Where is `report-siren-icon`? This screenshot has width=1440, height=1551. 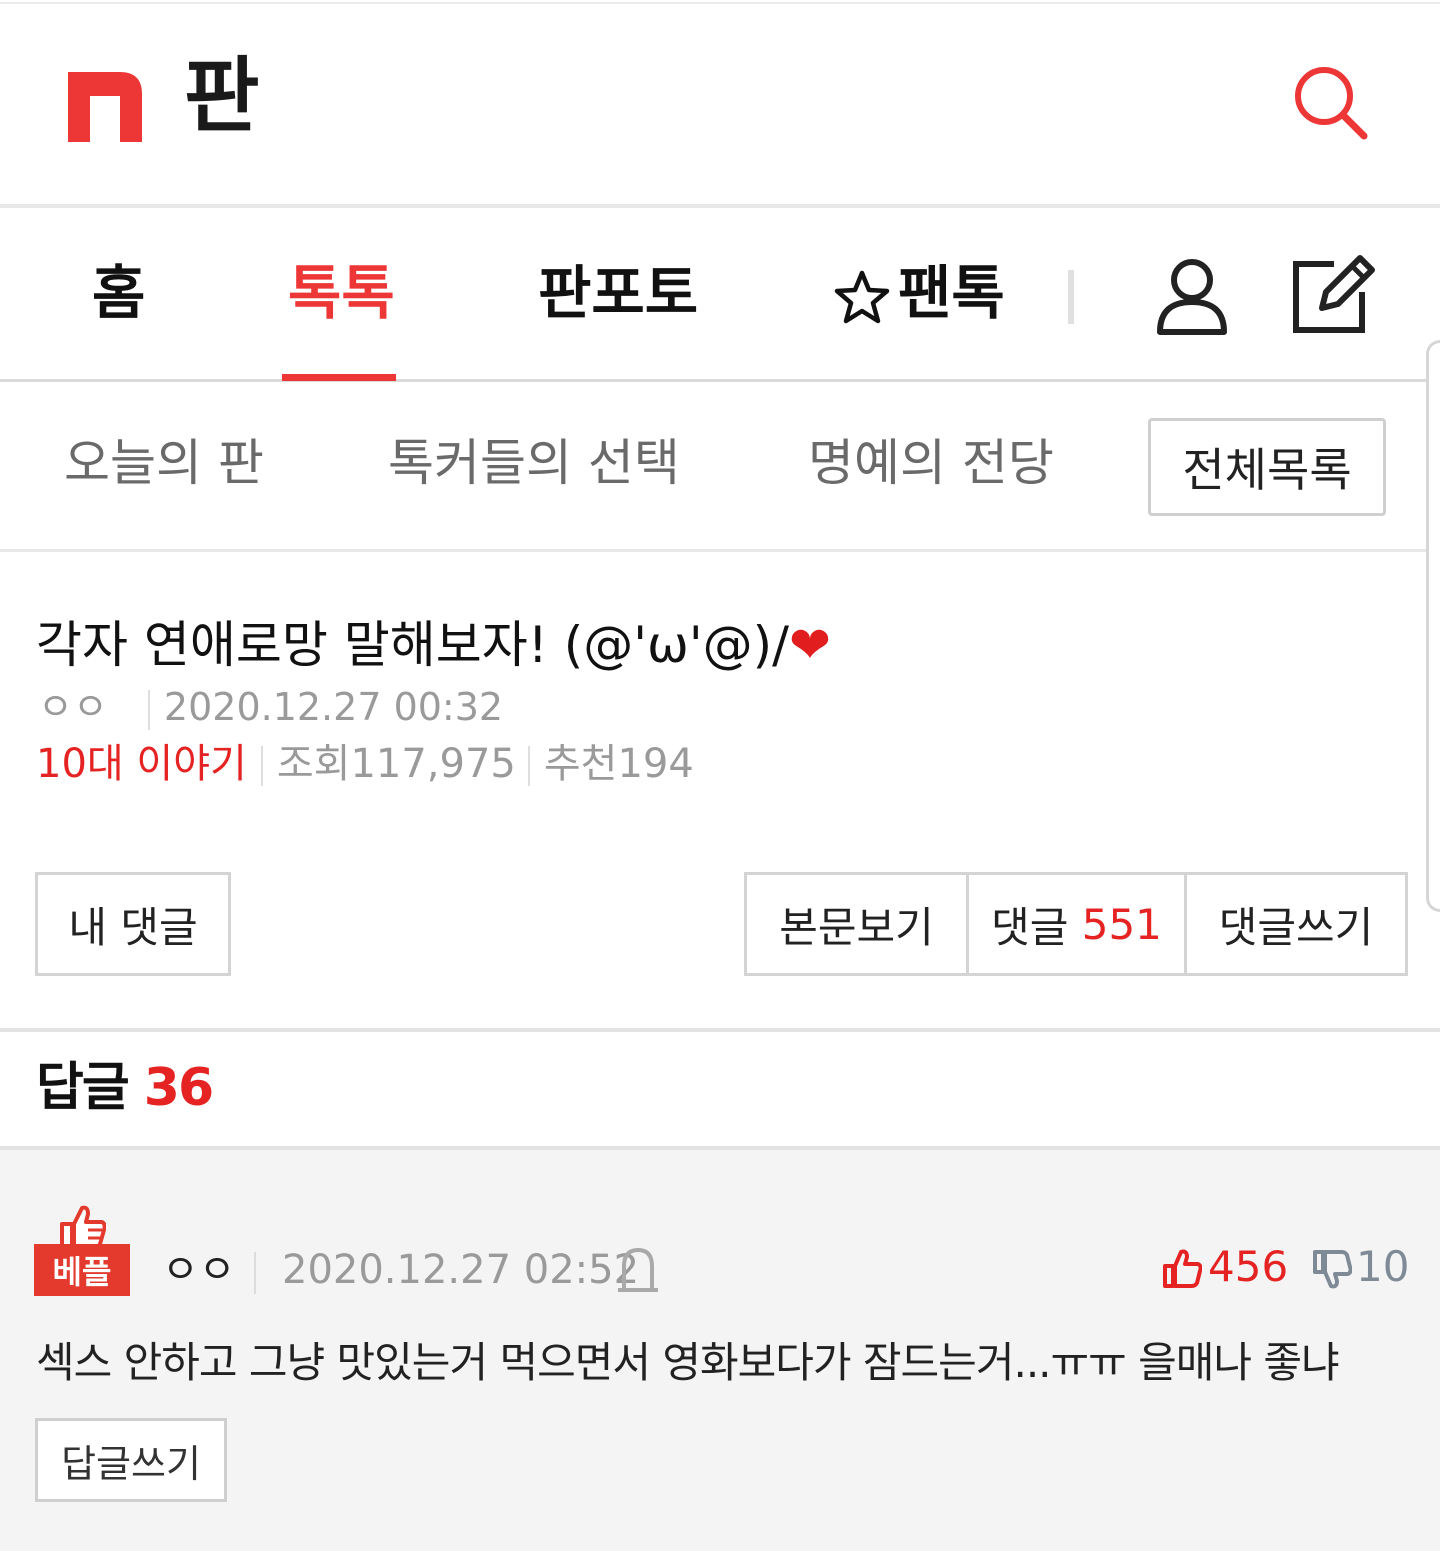
report-siren-icon is located at coordinates (638, 1270).